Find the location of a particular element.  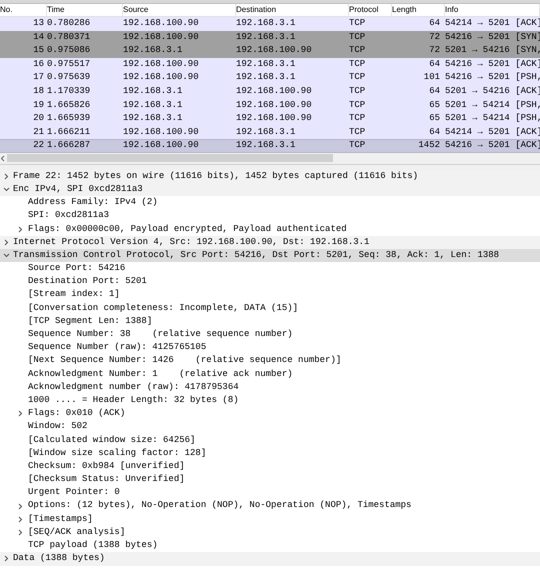

packet-row: 18 1.170339 192.168.3.1 192.168.100.90 TCP 64 5201 → 54216 [ACK] is located at coordinates (270, 91).